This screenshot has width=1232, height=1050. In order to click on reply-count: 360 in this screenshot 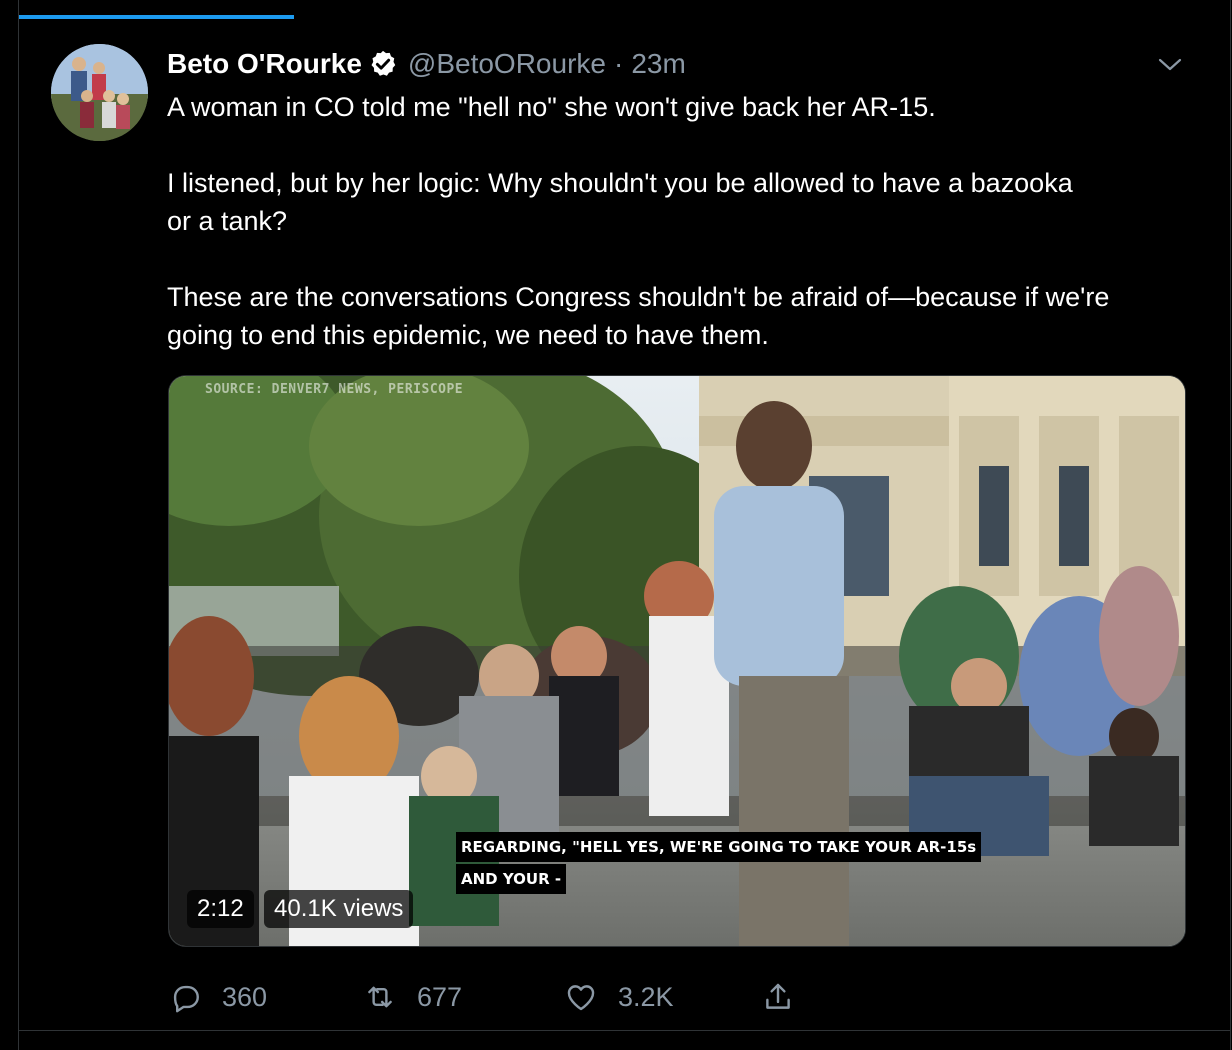, I will do `click(245, 996)`.